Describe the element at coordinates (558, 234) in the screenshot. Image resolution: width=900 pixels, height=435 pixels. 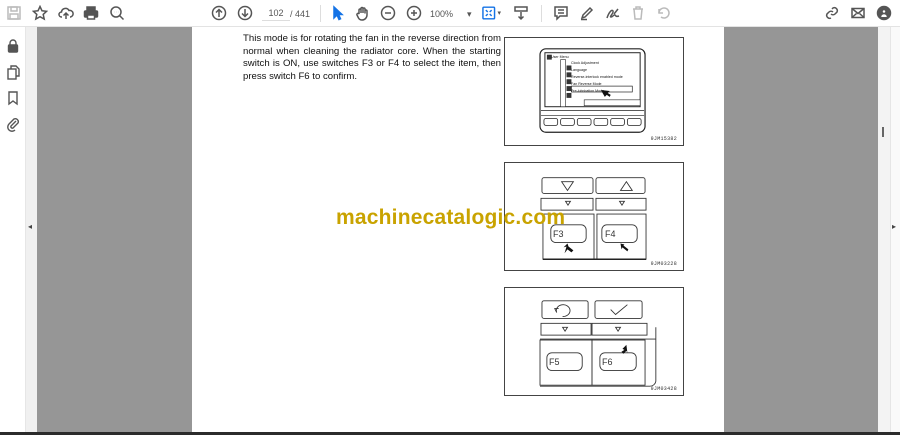
I see `f3-key-label: F3` at that location.